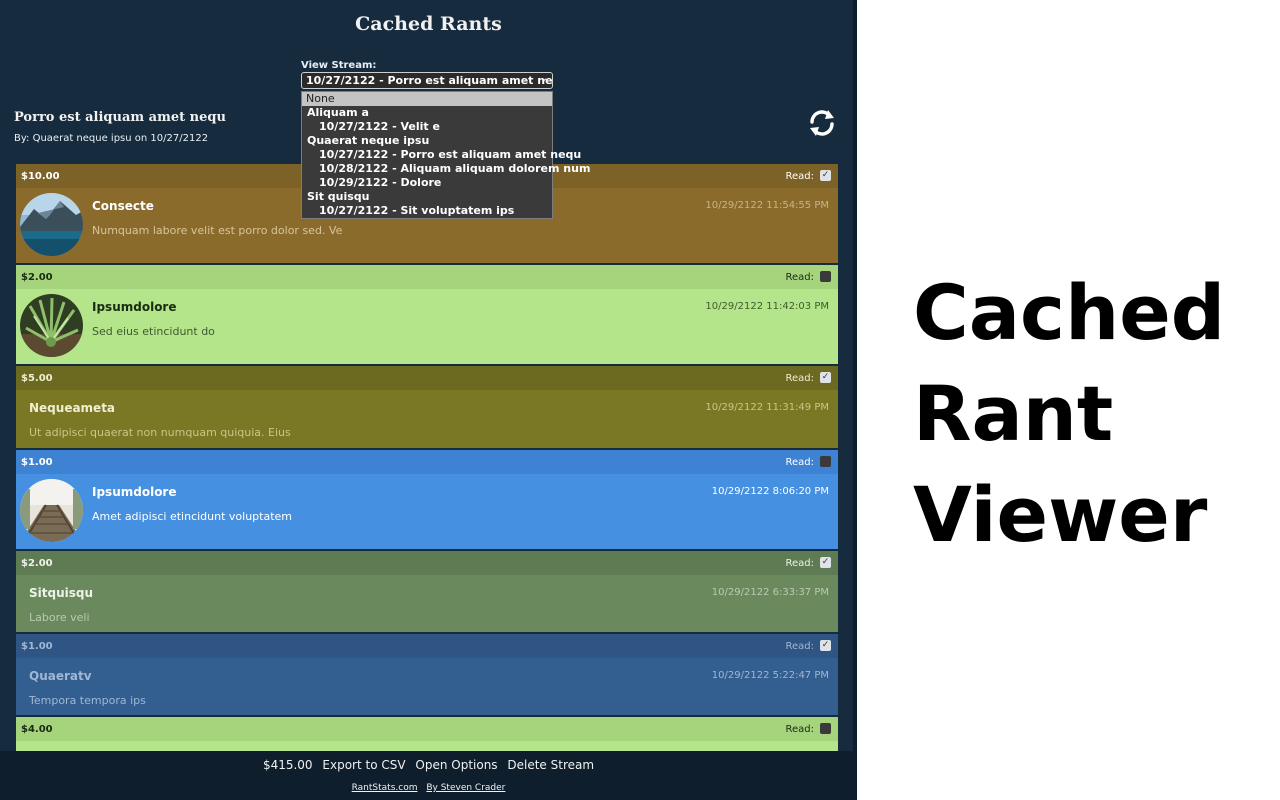  Describe the element at coordinates (287, 765) in the screenshot. I see `stream-total: $415.00` at that location.